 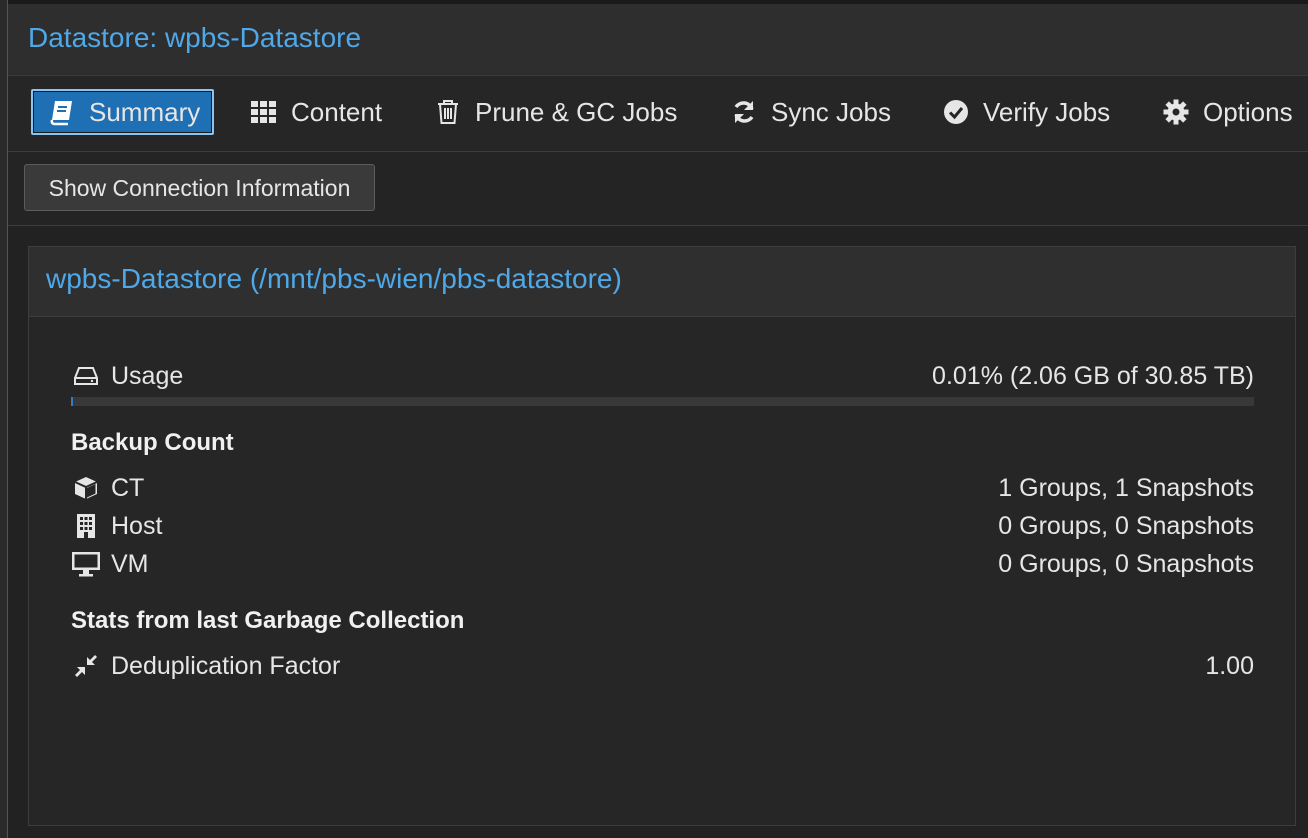 I want to click on backup-row-value: 1 Groups, 1 Snapshots, so click(x=1126, y=488).